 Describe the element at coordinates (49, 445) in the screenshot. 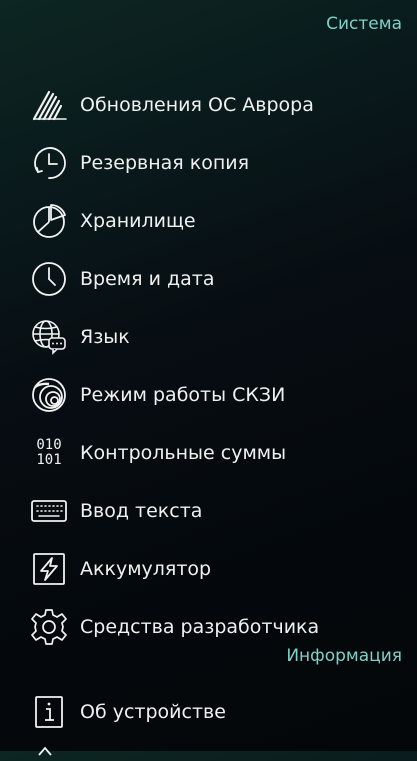

I see `binary-icon-line-1: 010` at that location.